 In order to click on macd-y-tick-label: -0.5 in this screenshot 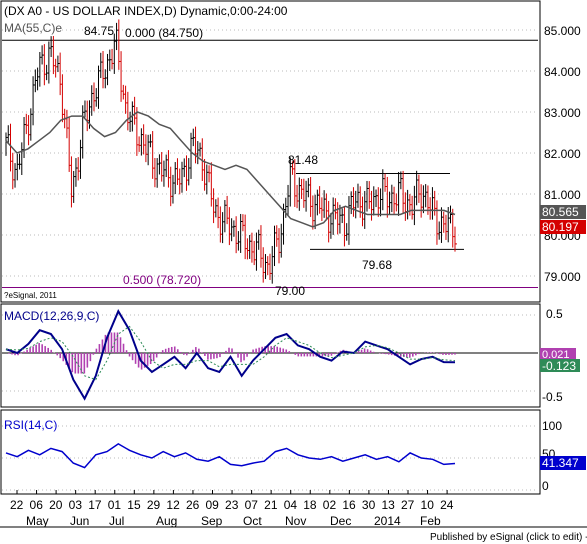, I will do `click(552, 397)`.